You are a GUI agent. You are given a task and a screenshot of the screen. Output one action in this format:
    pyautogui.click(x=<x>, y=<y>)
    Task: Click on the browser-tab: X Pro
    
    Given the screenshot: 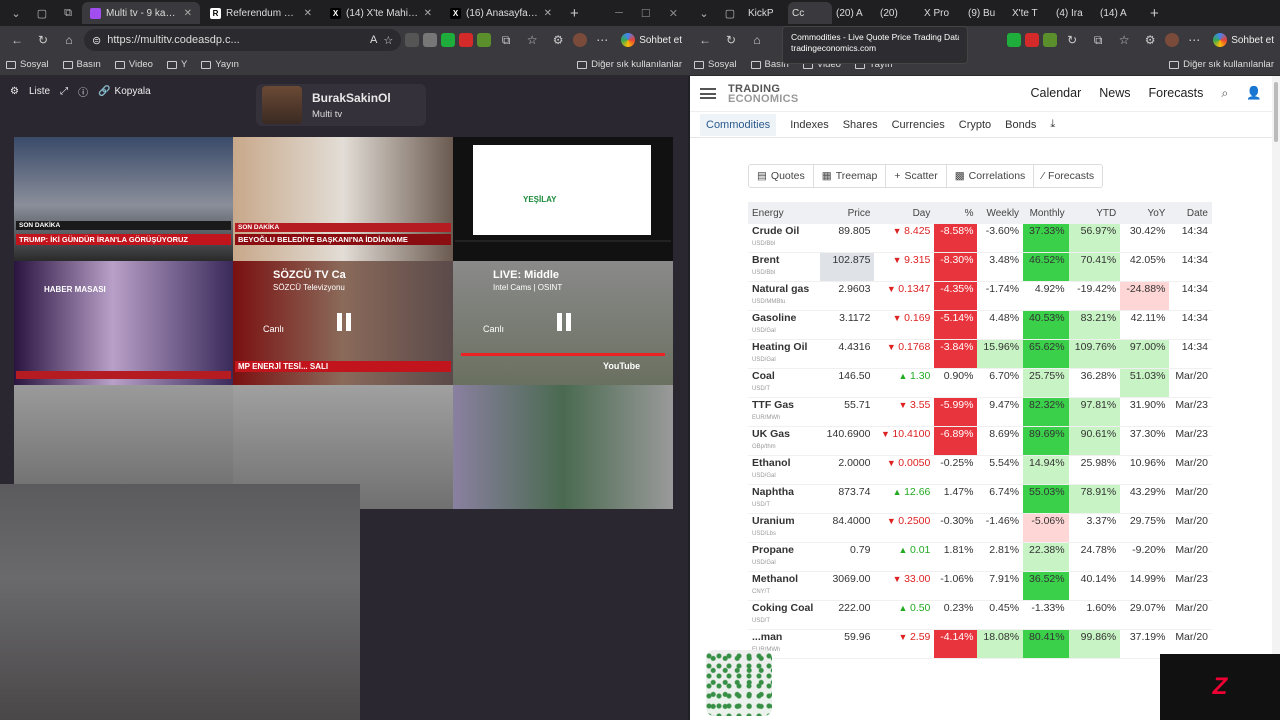 What is the action you would take?
    pyautogui.click(x=942, y=13)
    